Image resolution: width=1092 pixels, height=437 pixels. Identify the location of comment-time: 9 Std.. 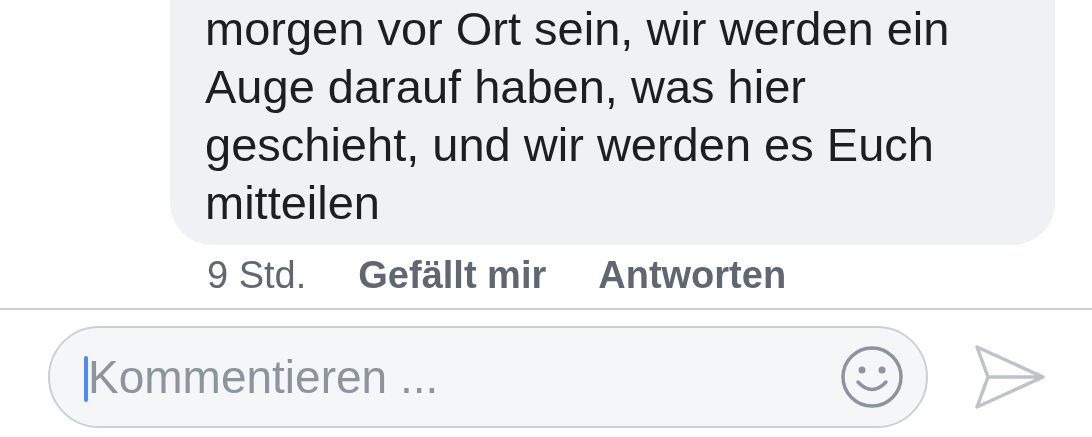
(257, 275).